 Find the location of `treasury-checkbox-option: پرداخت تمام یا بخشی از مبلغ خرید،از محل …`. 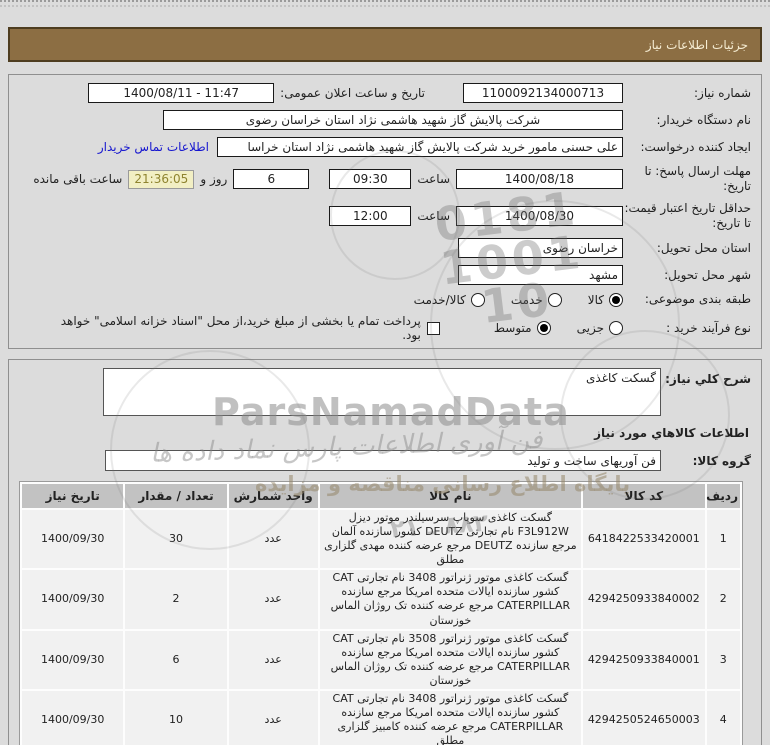

treasury-checkbox-option: پرداخت تمام یا بخشی از مبلغ خرید،از محل … is located at coordinates (242, 328).